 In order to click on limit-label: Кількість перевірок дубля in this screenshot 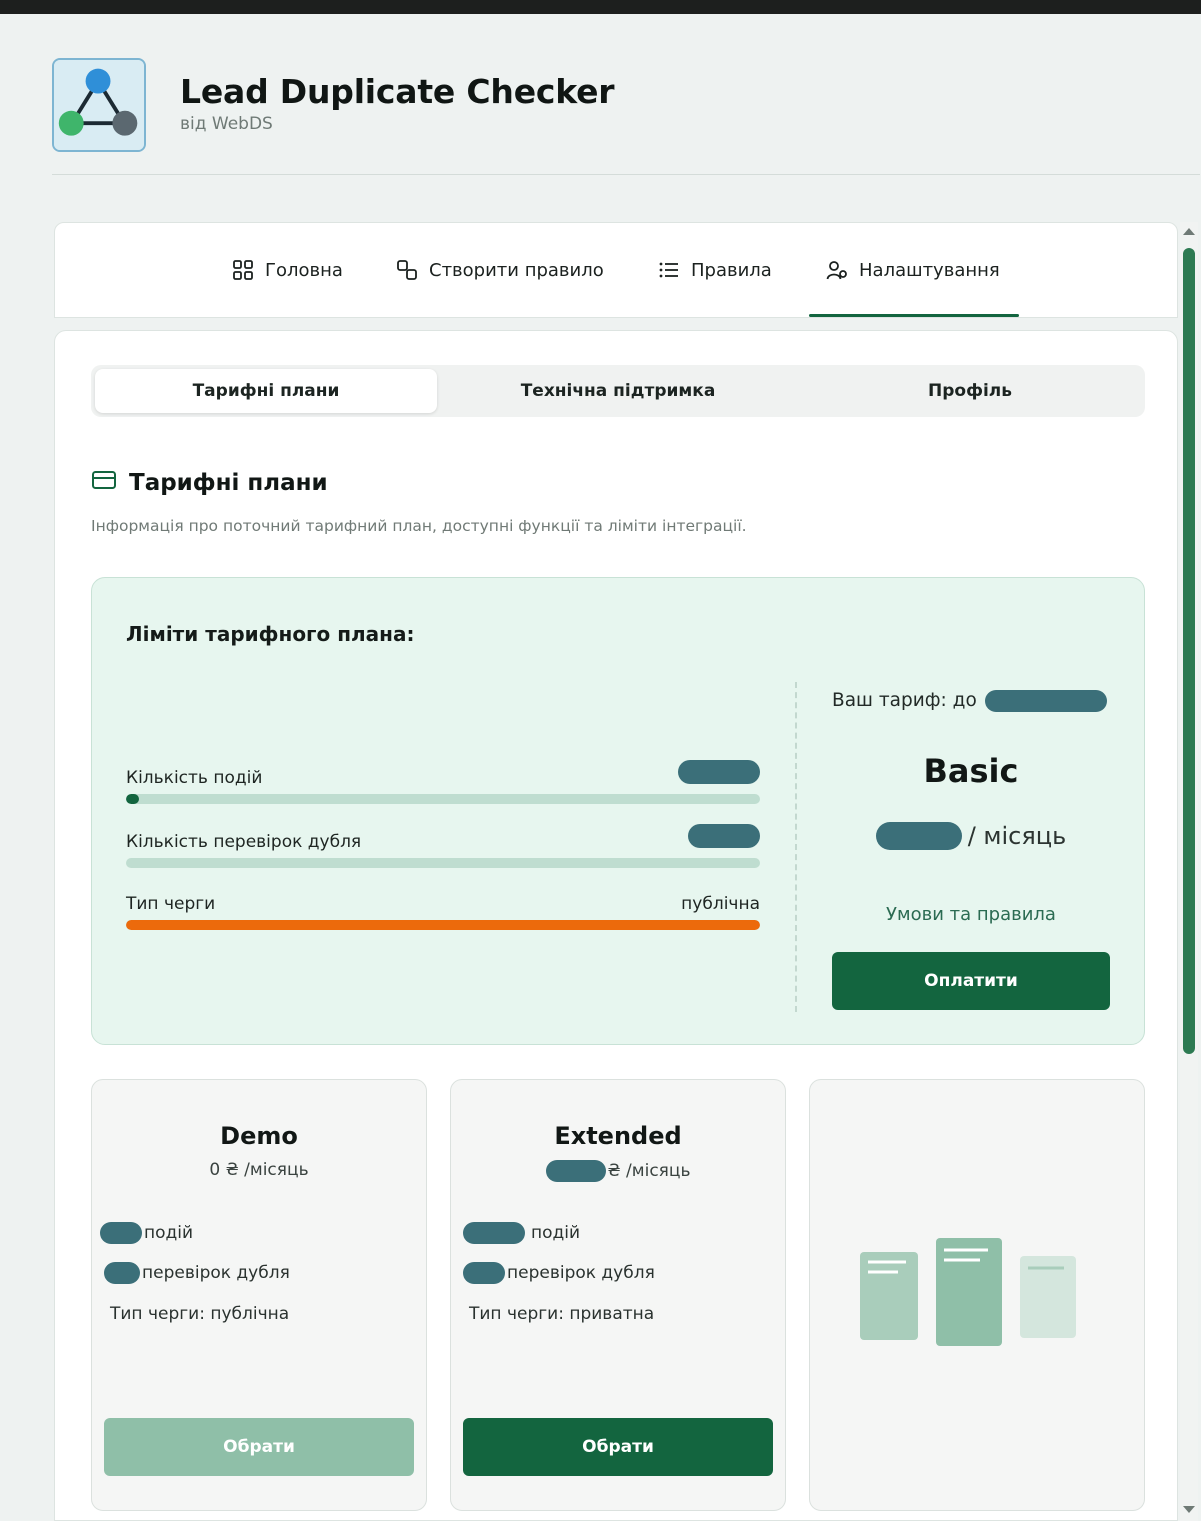, I will do `click(244, 842)`.